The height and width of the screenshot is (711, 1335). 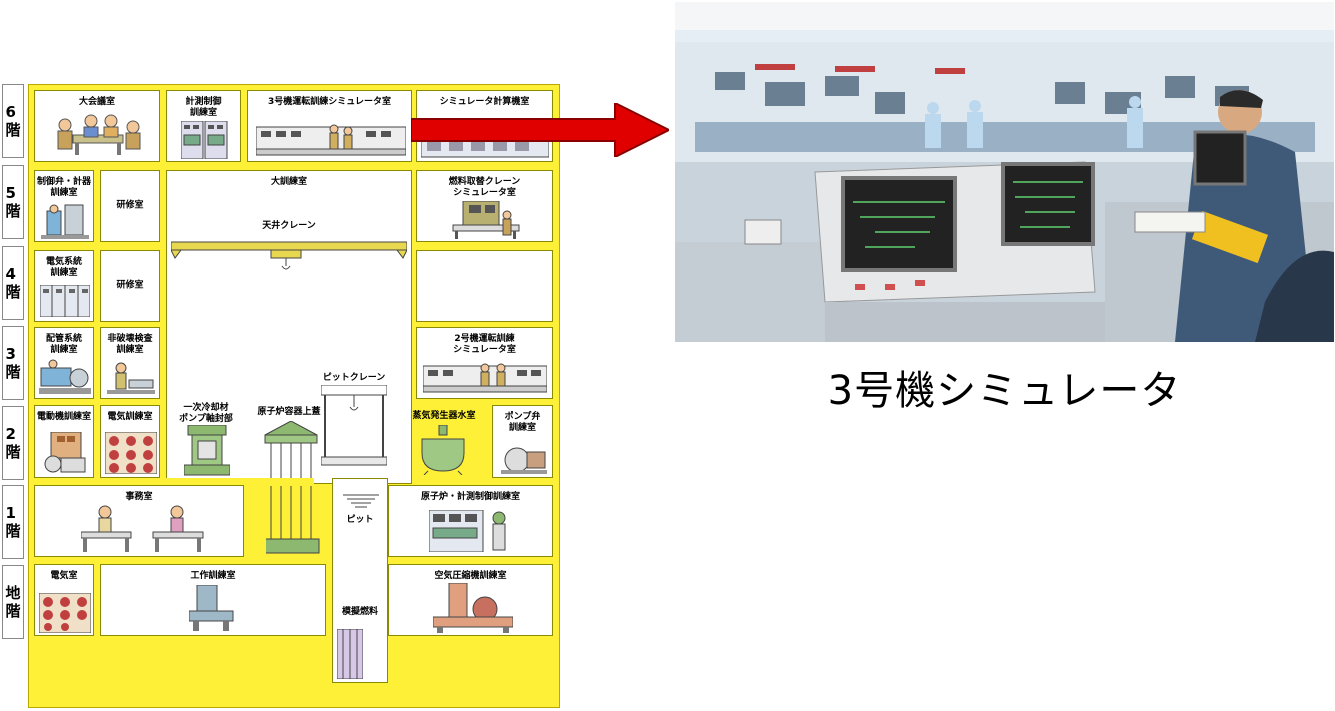 I want to click on room-unit3-simulator: 3号機運転訓練シミュレータ室, so click(x=329, y=126).